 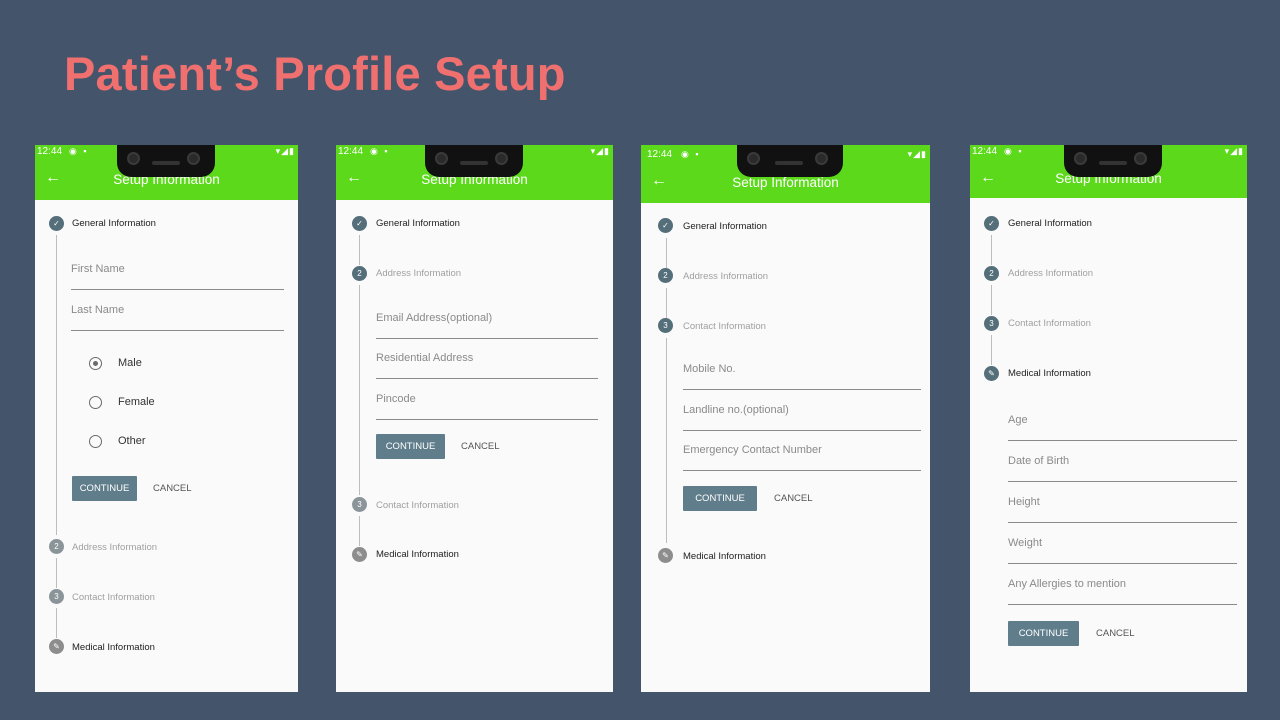 What do you see at coordinates (802, 370) in the screenshot?
I see `mobile-field: Mobile No.` at bounding box center [802, 370].